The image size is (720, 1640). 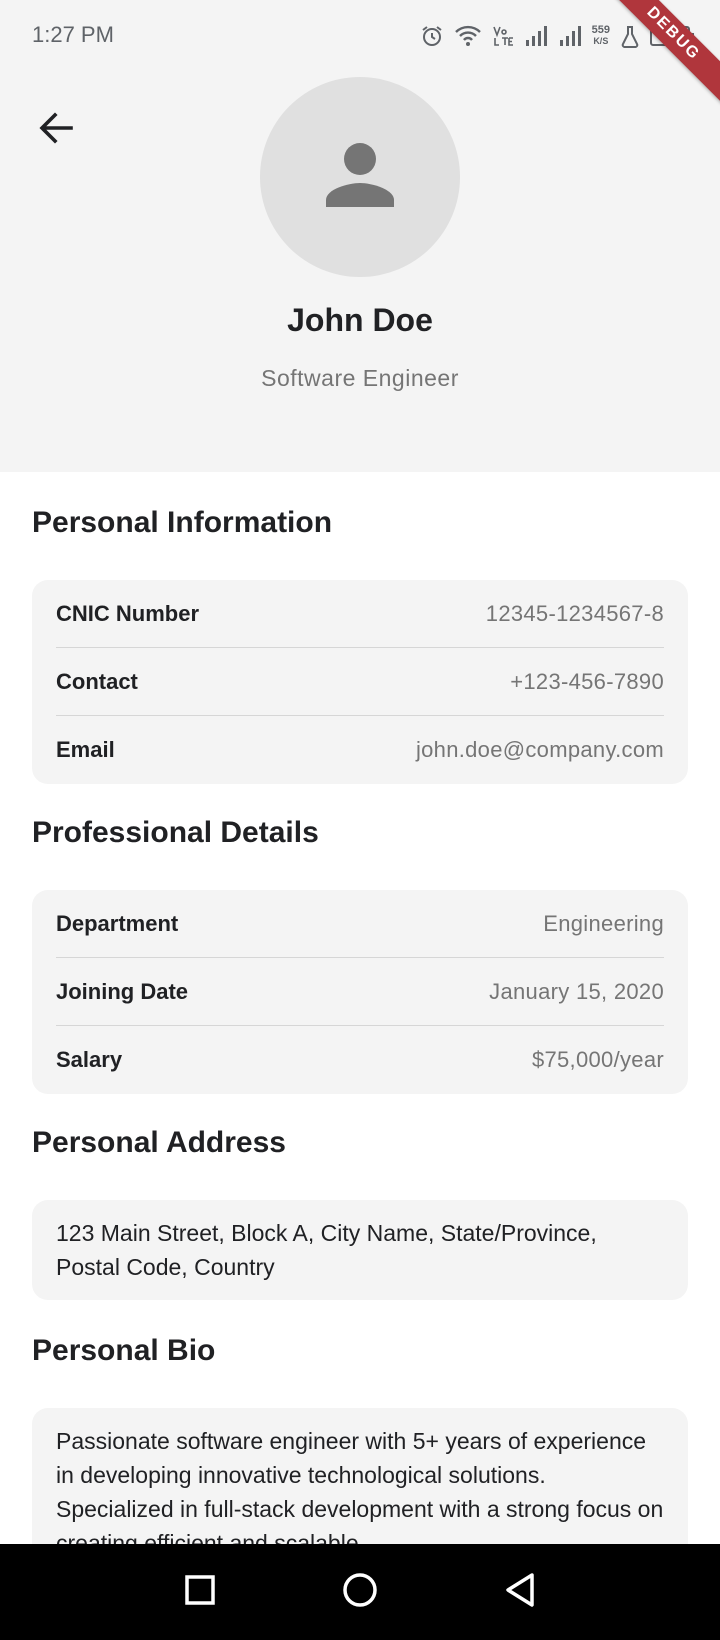 What do you see at coordinates (360, 36) in the screenshot?
I see `status-bar: 1:27 PM 559 K/S` at bounding box center [360, 36].